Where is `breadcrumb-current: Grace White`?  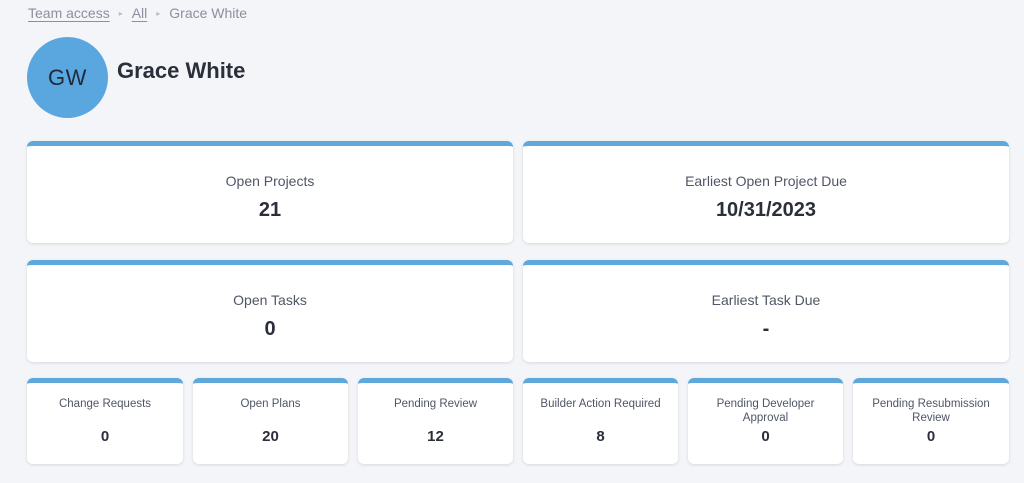
breadcrumb-current: Grace White is located at coordinates (208, 13).